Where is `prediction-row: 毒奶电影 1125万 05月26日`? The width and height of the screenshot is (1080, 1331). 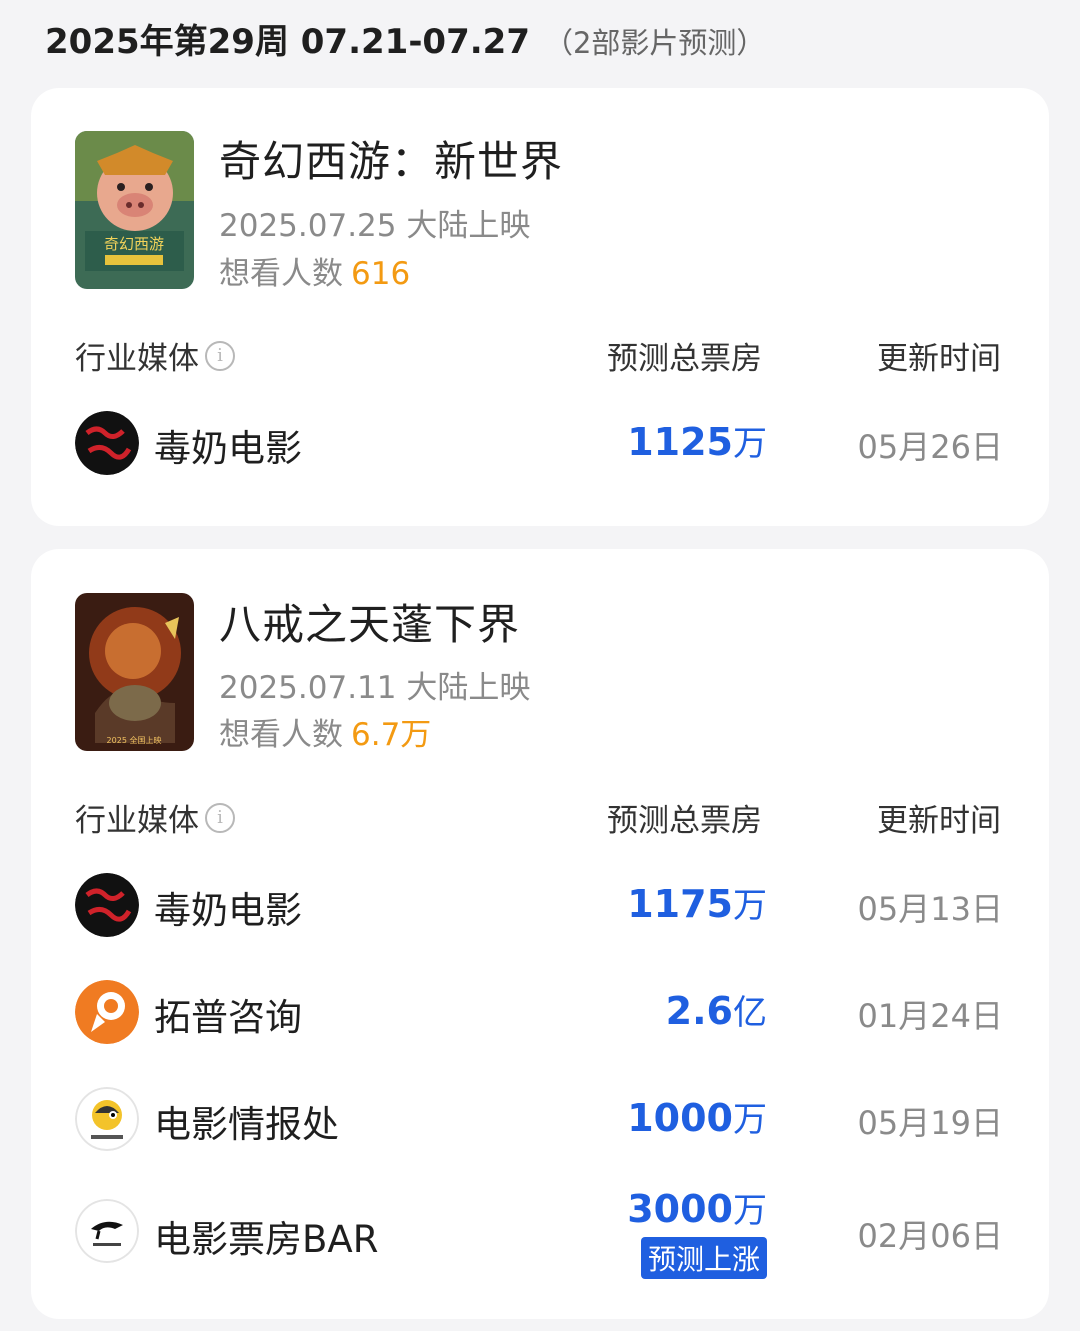
prediction-row: 毒奶电影 1125万 05月26日 is located at coordinates (540, 443).